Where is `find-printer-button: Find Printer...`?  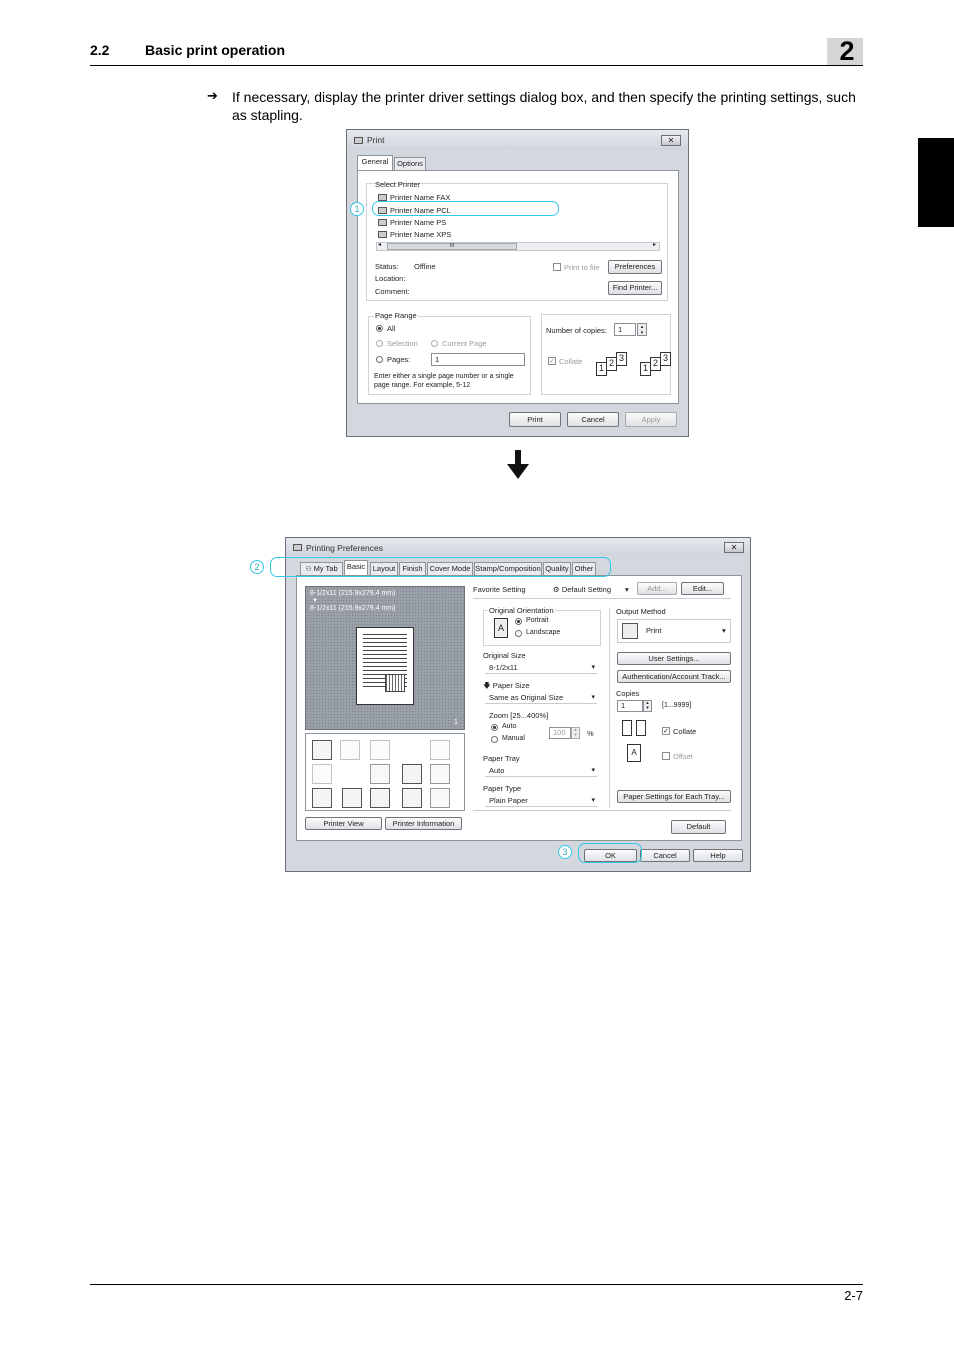 find-printer-button: Find Printer... is located at coordinates (635, 288).